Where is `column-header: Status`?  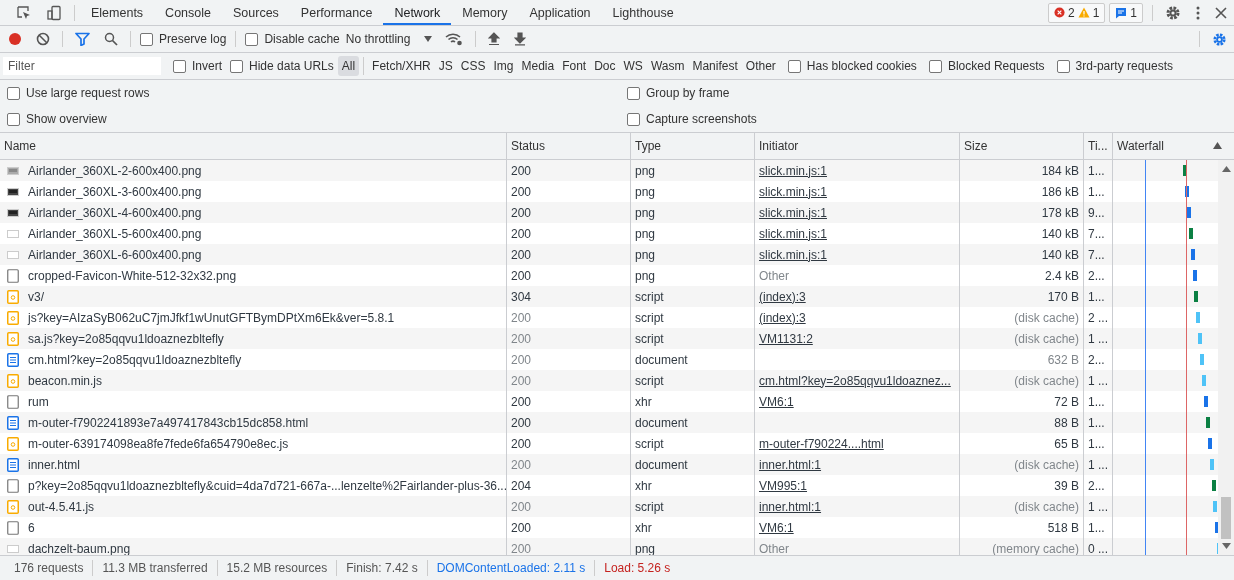 column-header: Status is located at coordinates (569, 146).